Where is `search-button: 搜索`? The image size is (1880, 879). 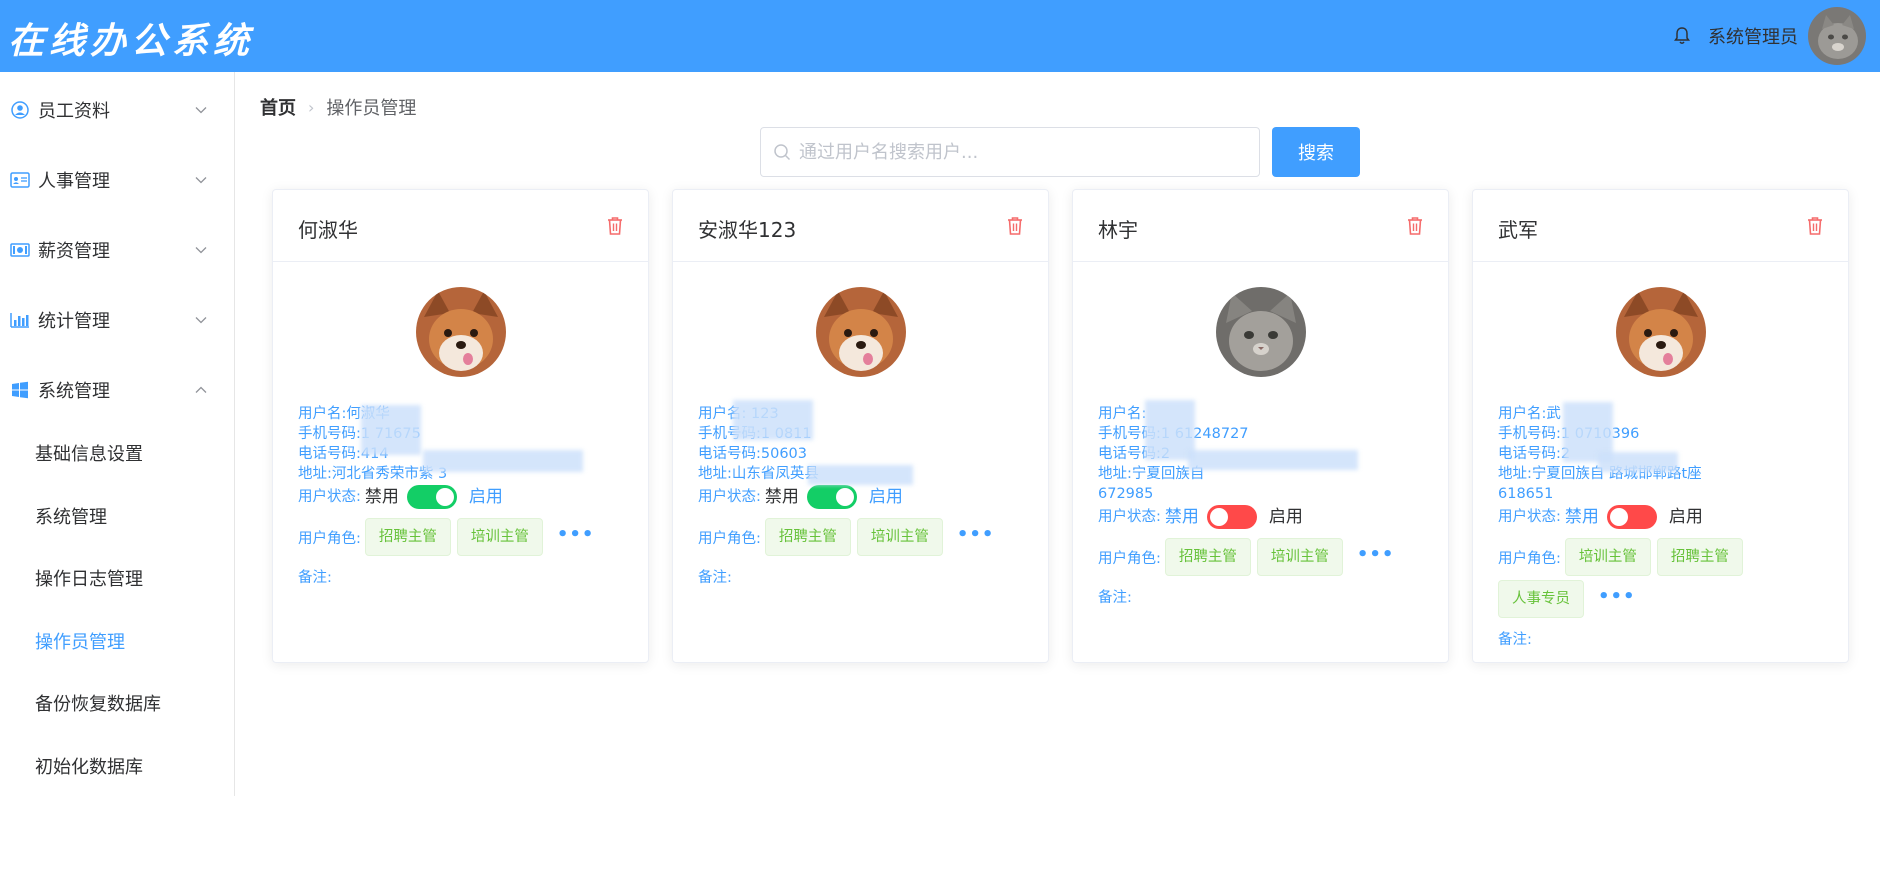
search-button: 搜索 is located at coordinates (1316, 152).